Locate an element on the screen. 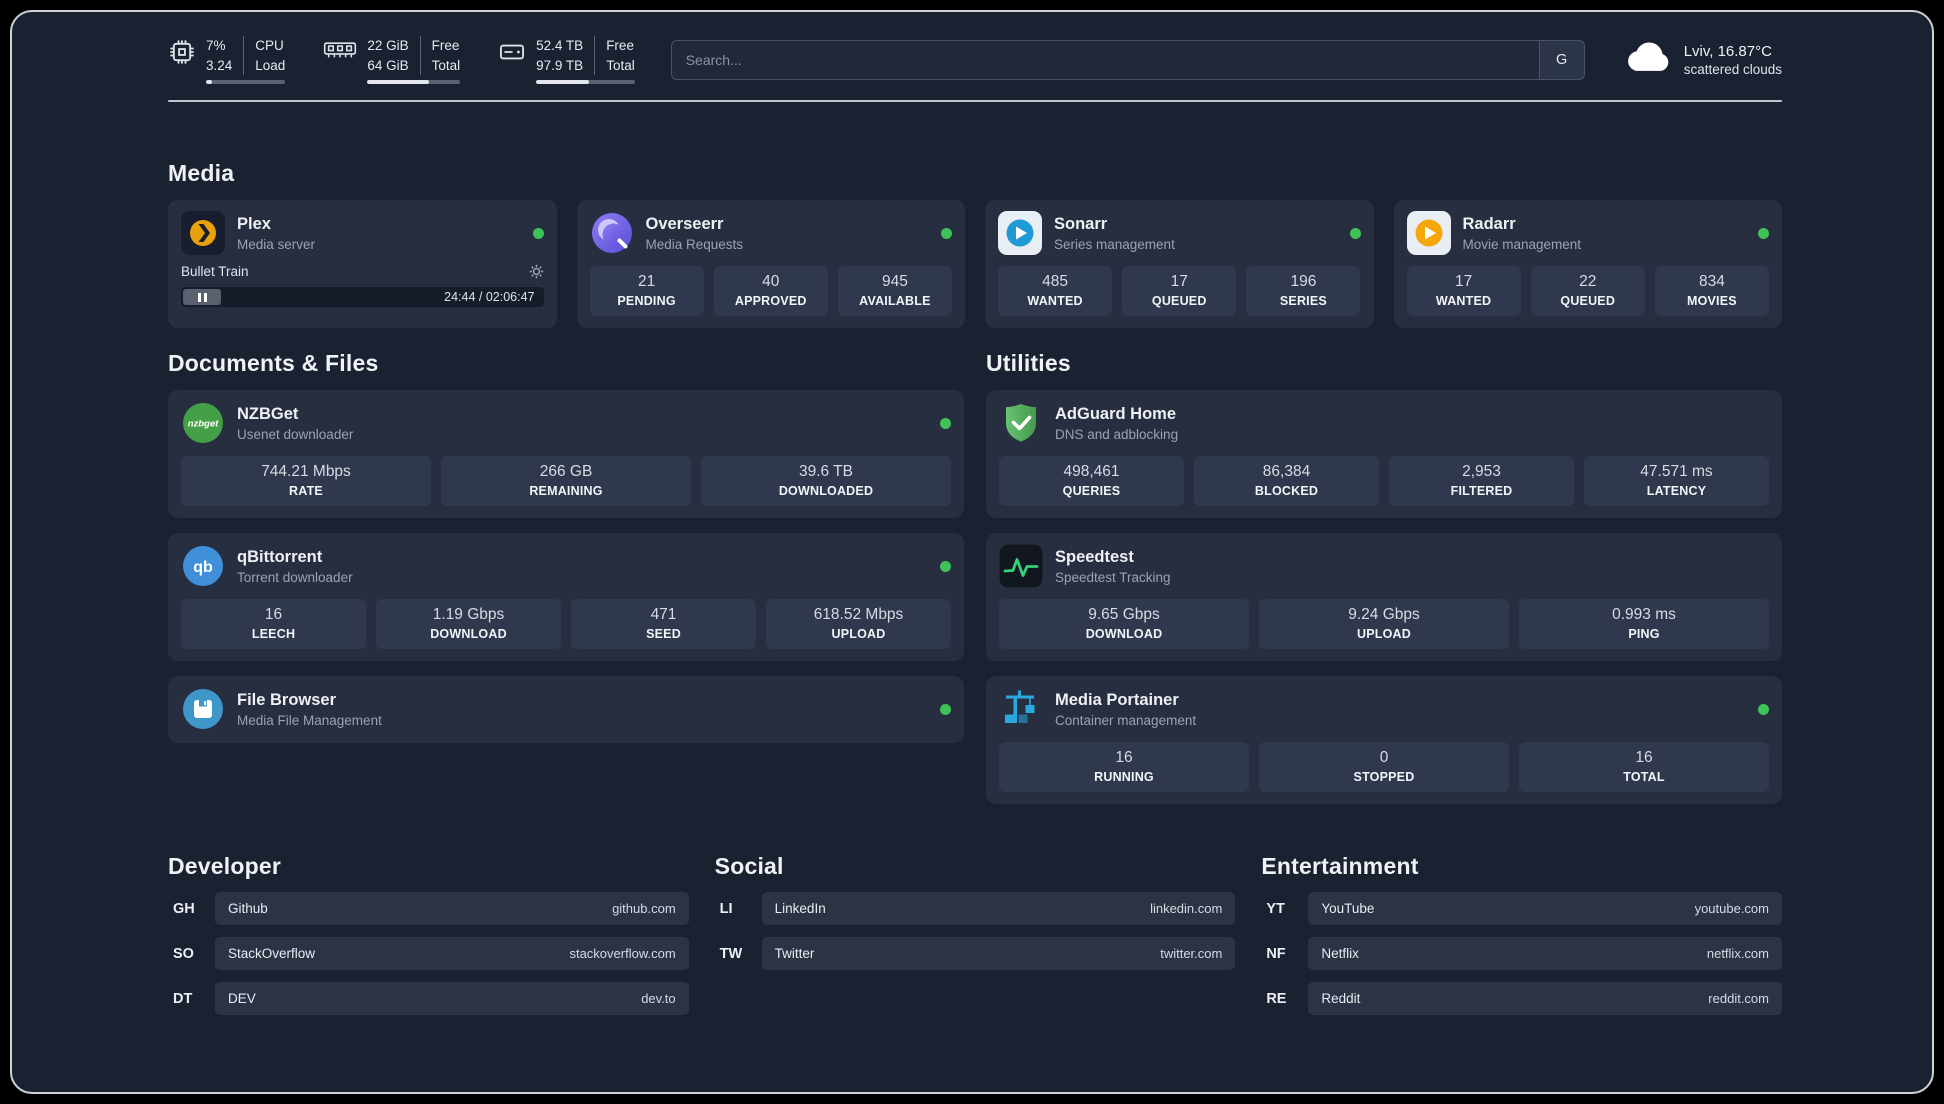 The width and height of the screenshot is (1944, 1104). bookmark-abbr: YT is located at coordinates (1275, 908).